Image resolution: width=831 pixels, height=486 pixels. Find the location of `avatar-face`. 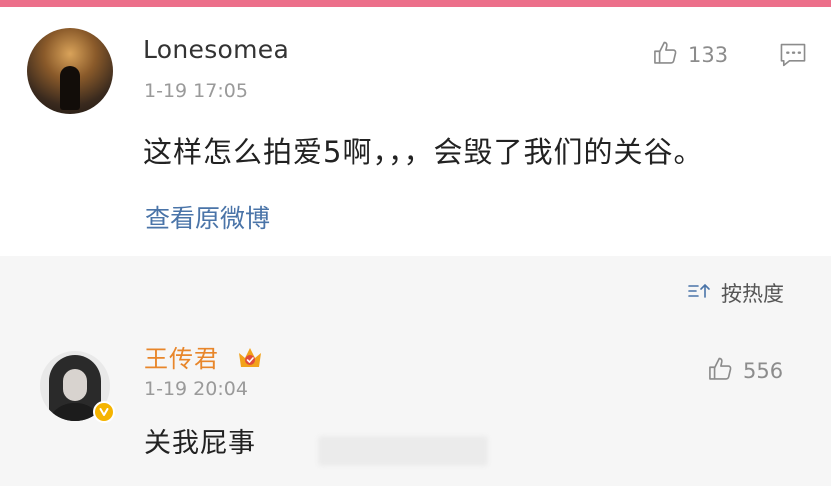

avatar-face is located at coordinates (75, 385).